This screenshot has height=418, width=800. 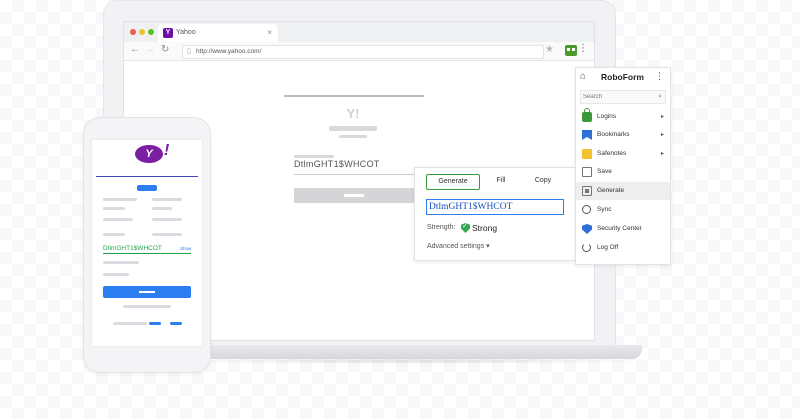 I want to click on phone-show-link: Show, so click(x=185, y=248).